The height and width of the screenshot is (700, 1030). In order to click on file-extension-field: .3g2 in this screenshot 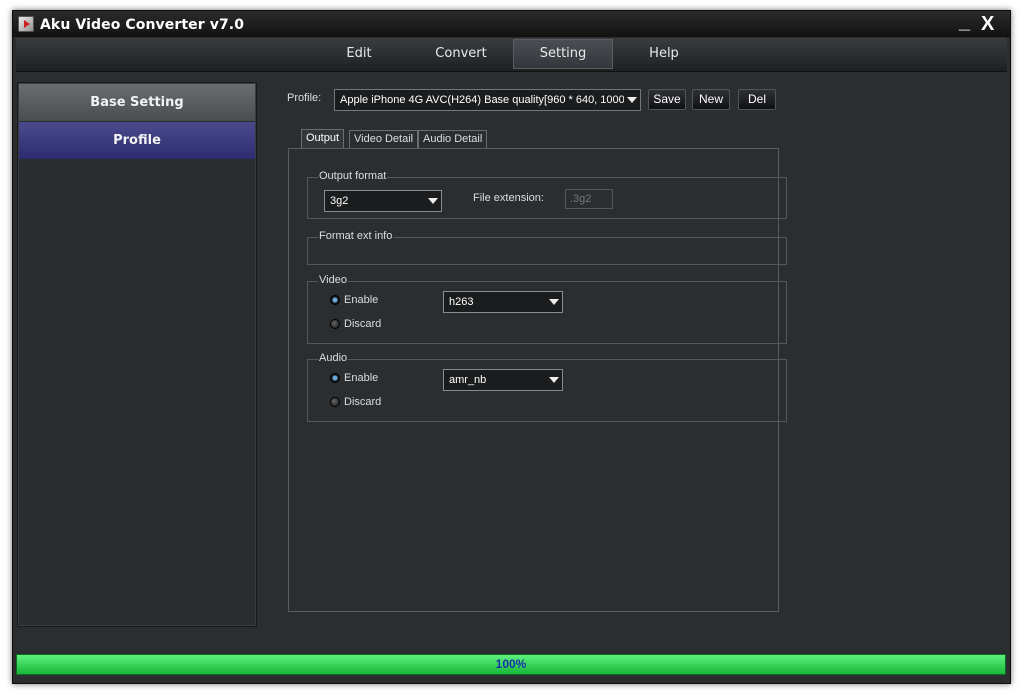, I will do `click(589, 199)`.